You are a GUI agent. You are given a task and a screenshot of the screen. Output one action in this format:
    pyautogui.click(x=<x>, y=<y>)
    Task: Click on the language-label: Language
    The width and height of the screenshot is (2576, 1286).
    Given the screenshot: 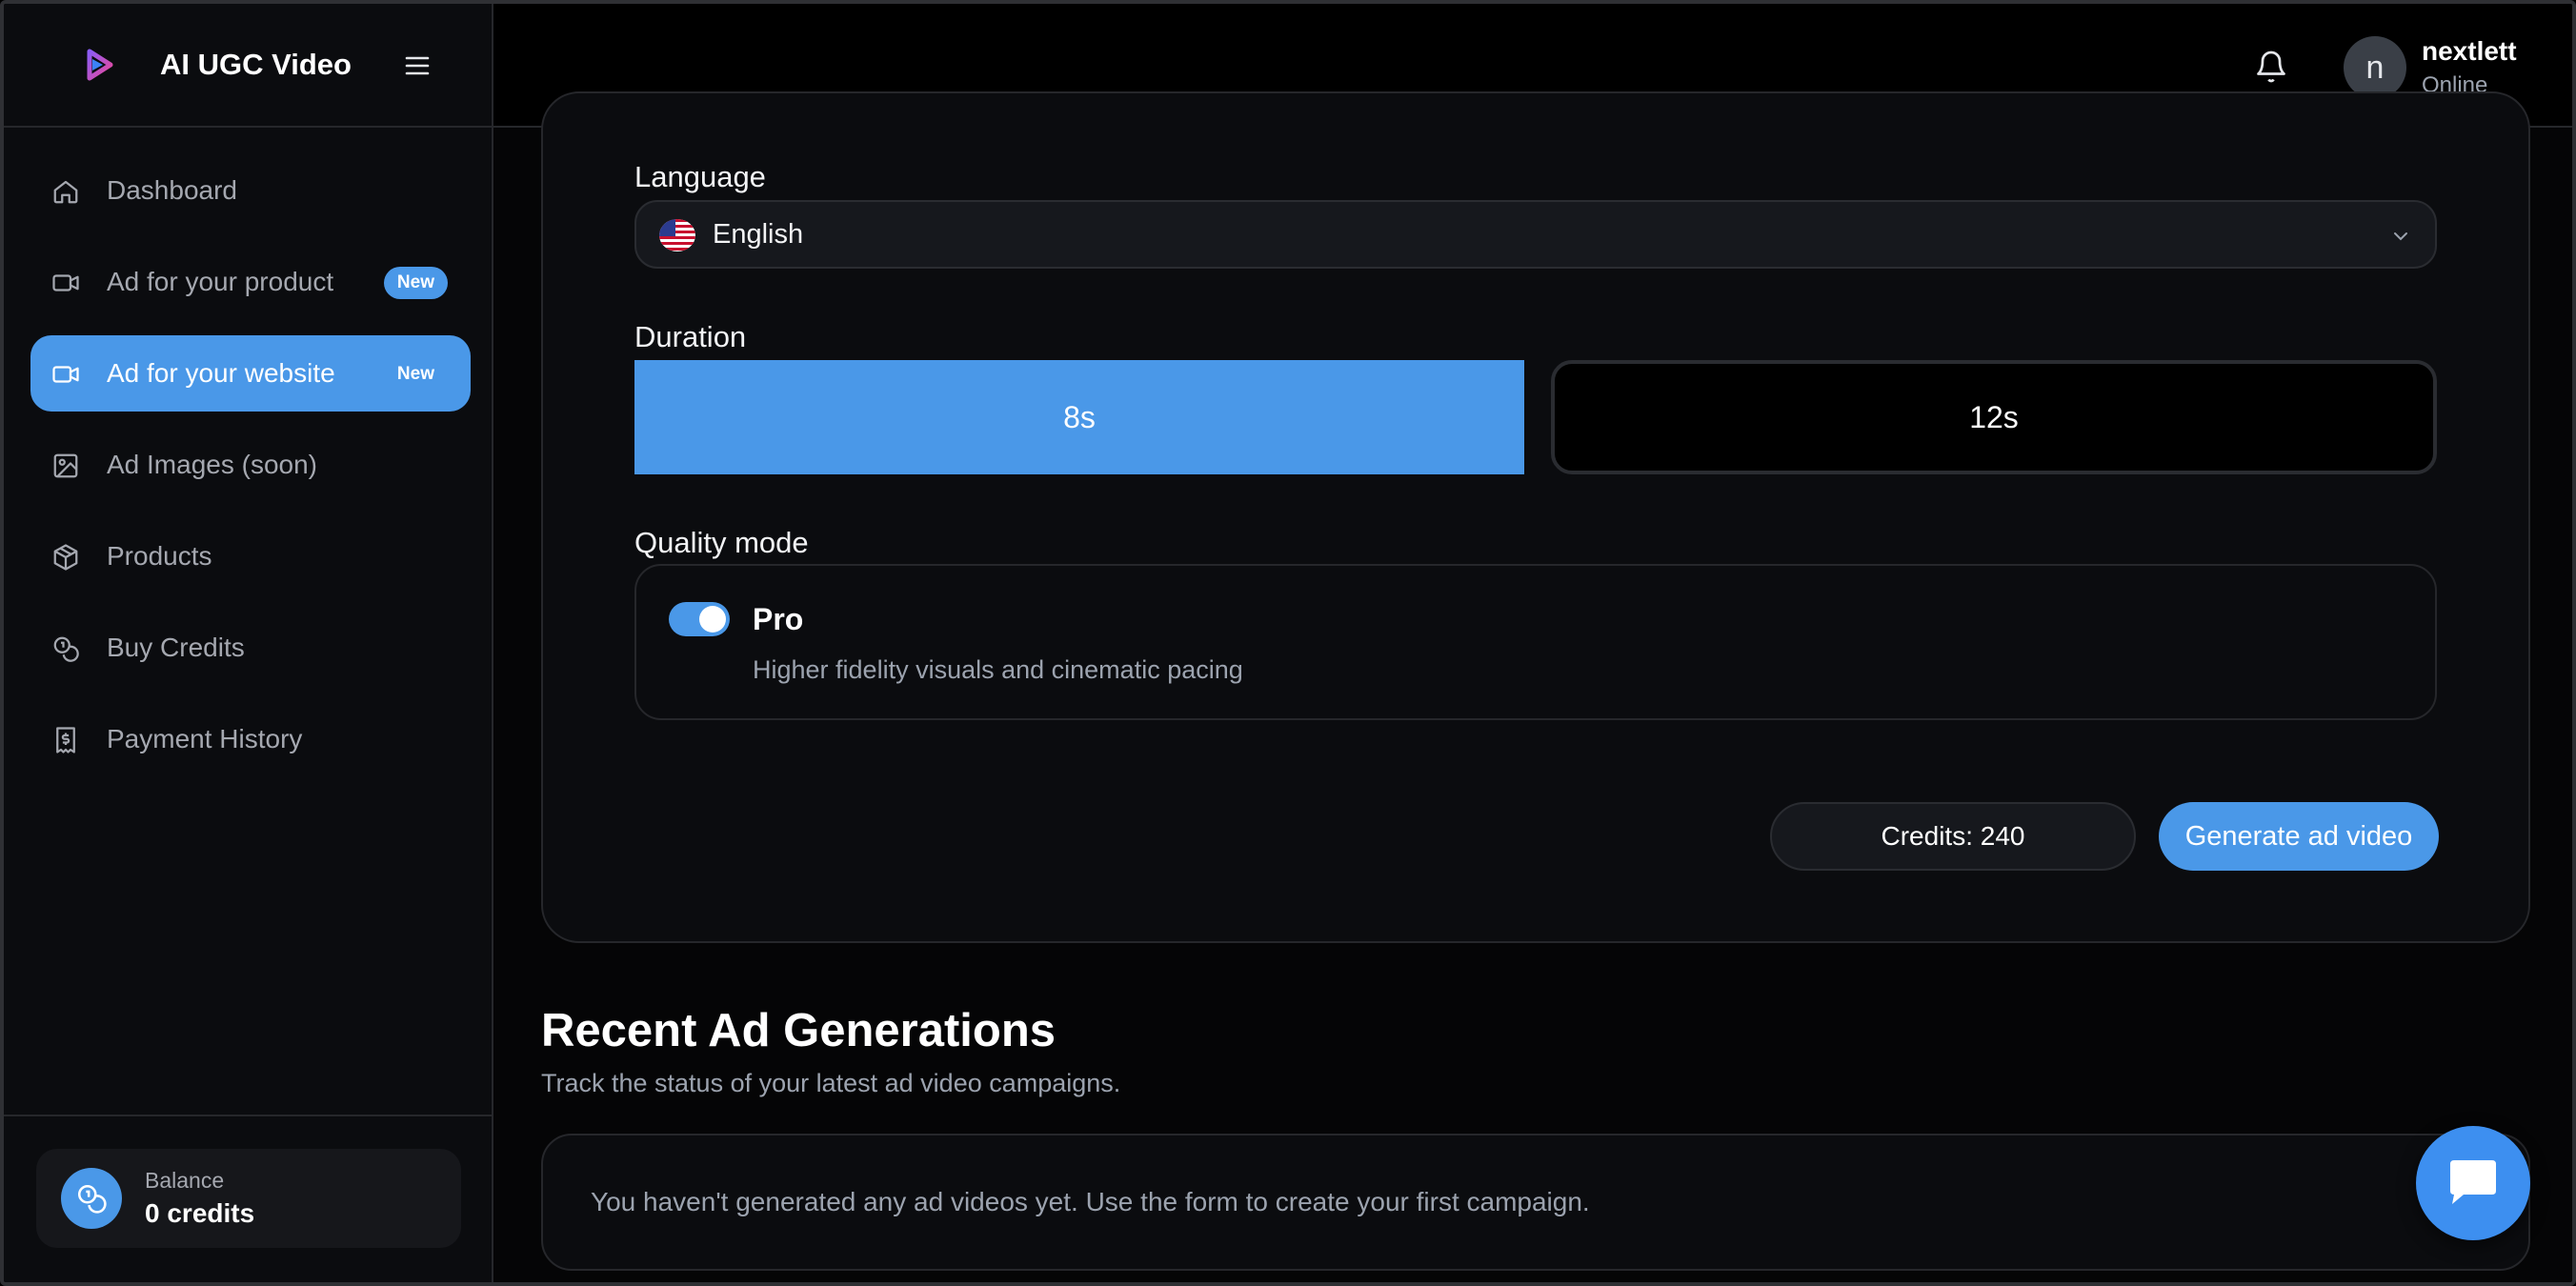 What is the action you would take?
    pyautogui.click(x=700, y=176)
    